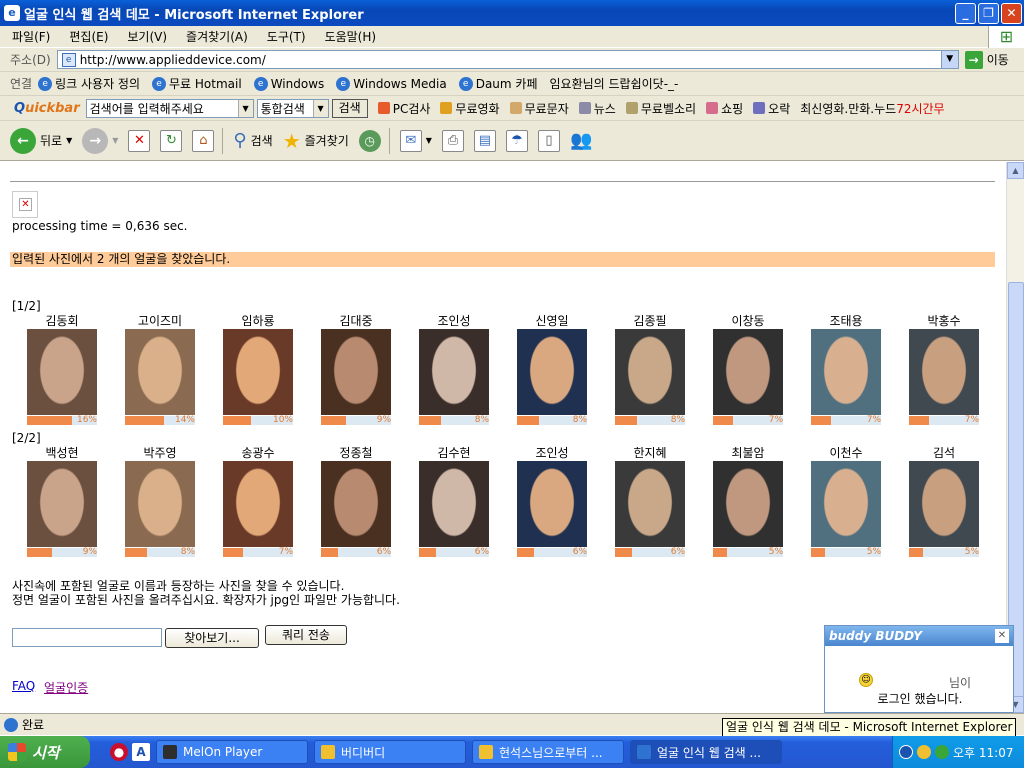 The height and width of the screenshot is (768, 1024). Describe the element at coordinates (516, 141) in the screenshot. I see `discuss-button: ☂` at that location.